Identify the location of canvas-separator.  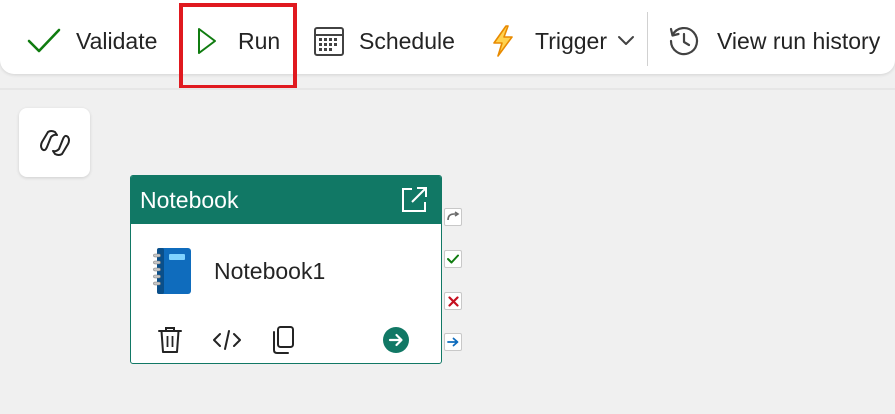
(447, 89).